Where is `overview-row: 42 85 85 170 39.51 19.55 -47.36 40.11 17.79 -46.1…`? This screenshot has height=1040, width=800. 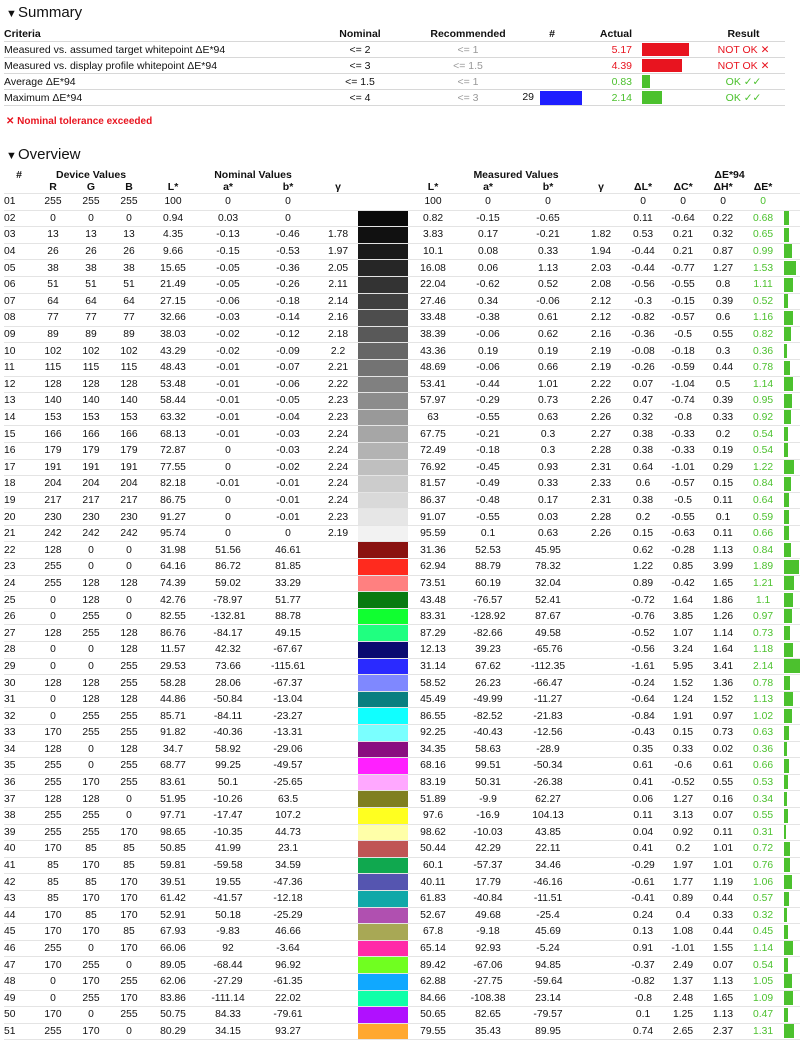 overview-row: 42 85 85 170 39.51 19.55 -47.36 40.11 17.79 -46.1… is located at coordinates (402, 882).